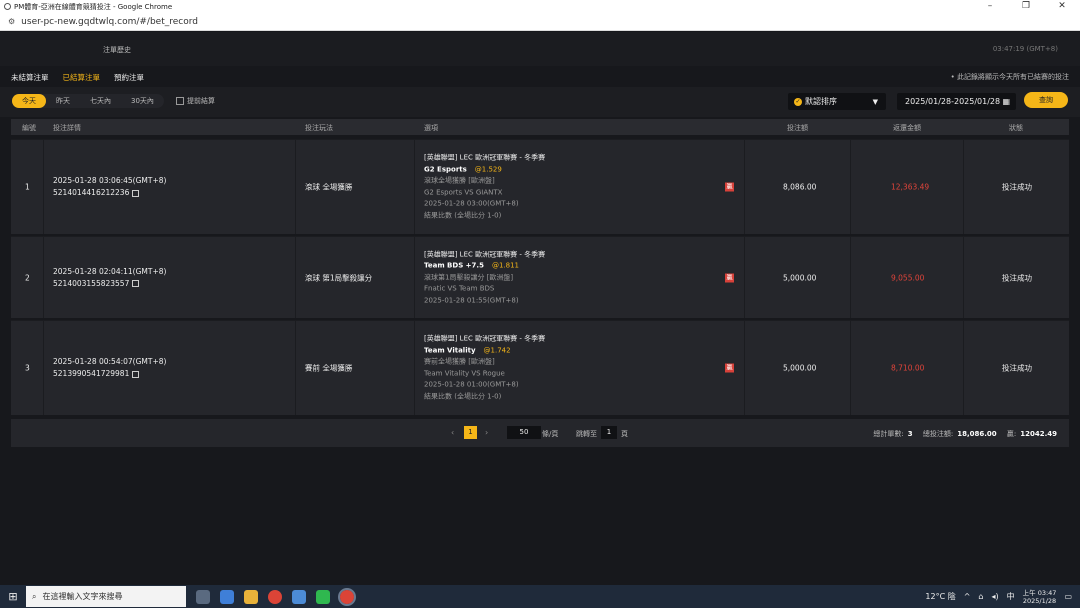 This screenshot has width=1080, height=608. I want to click on col-return: 返還金額, so click(907, 128).